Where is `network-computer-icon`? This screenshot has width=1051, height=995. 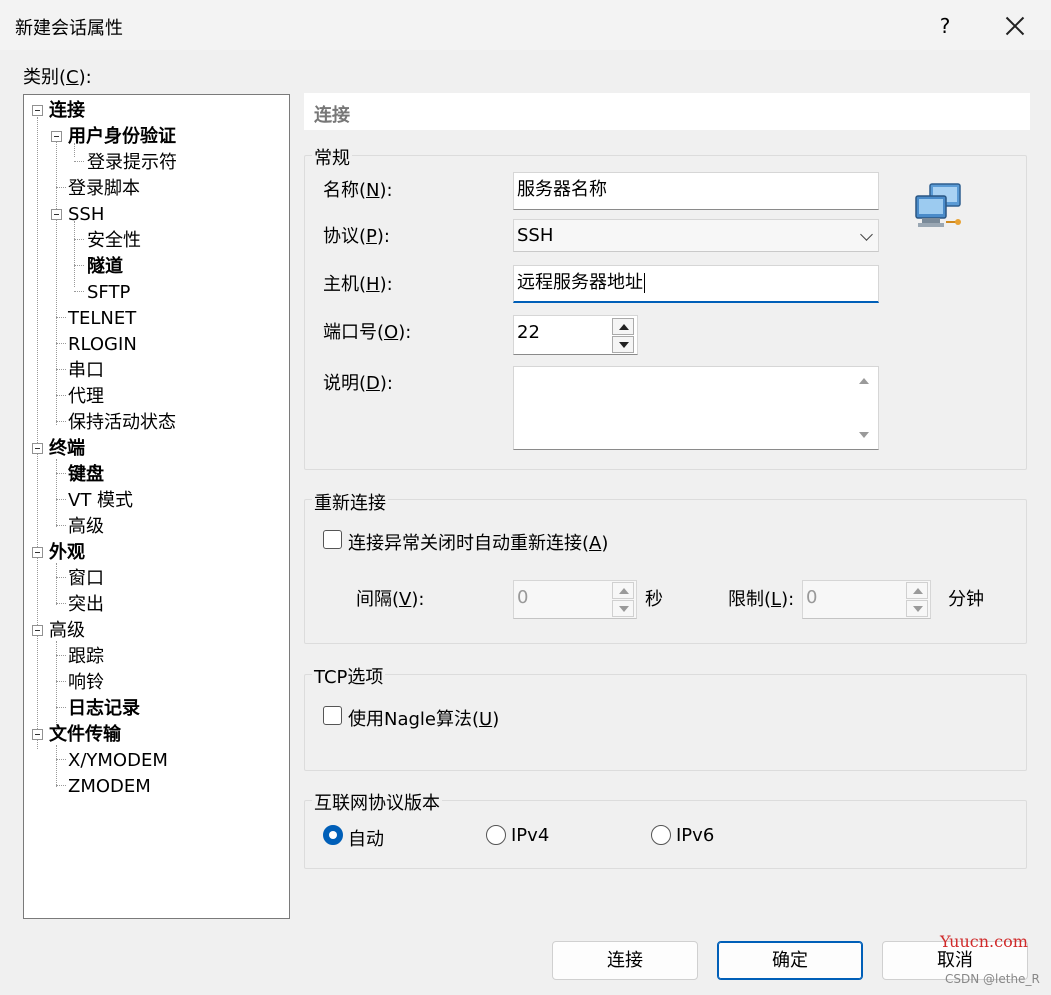
network-computer-icon is located at coordinates (939, 209).